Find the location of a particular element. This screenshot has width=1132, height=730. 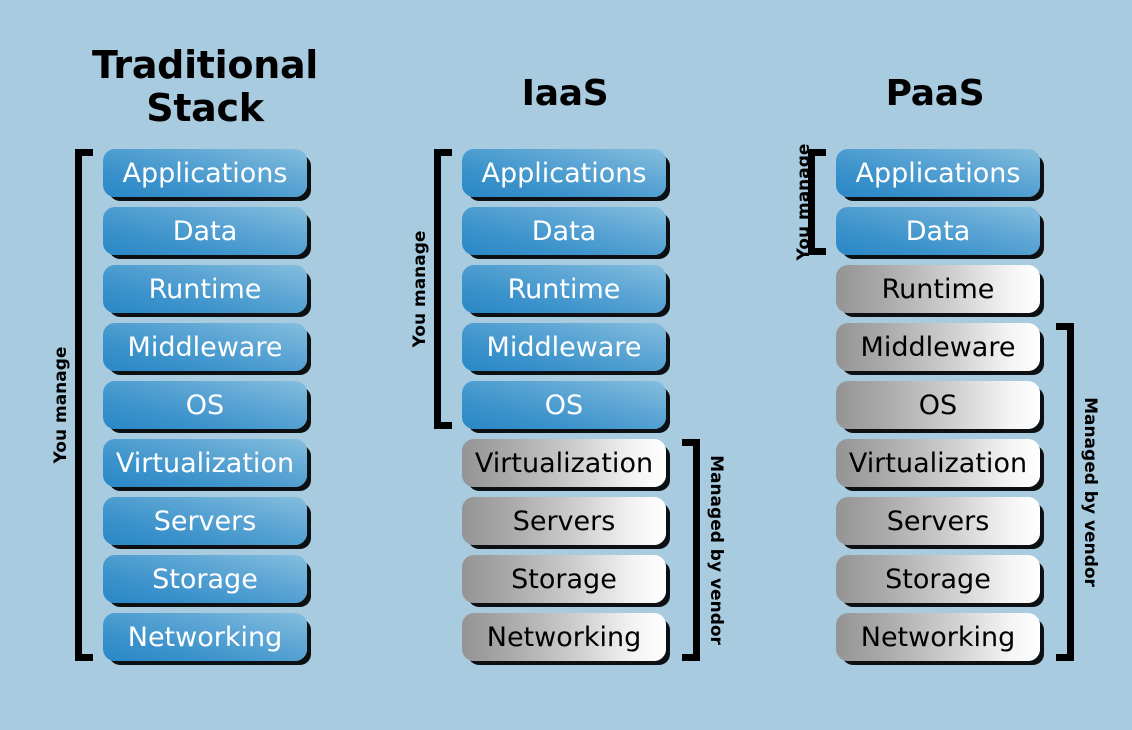

column-title-iaas: IaaS is located at coordinates (565, 93).